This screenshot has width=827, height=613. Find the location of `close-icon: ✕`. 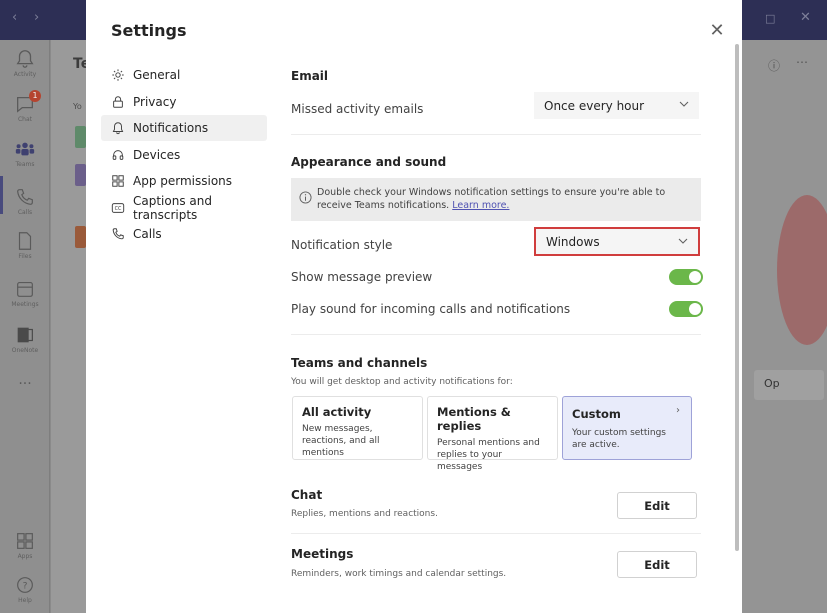

close-icon: ✕ is located at coordinates (717, 30).